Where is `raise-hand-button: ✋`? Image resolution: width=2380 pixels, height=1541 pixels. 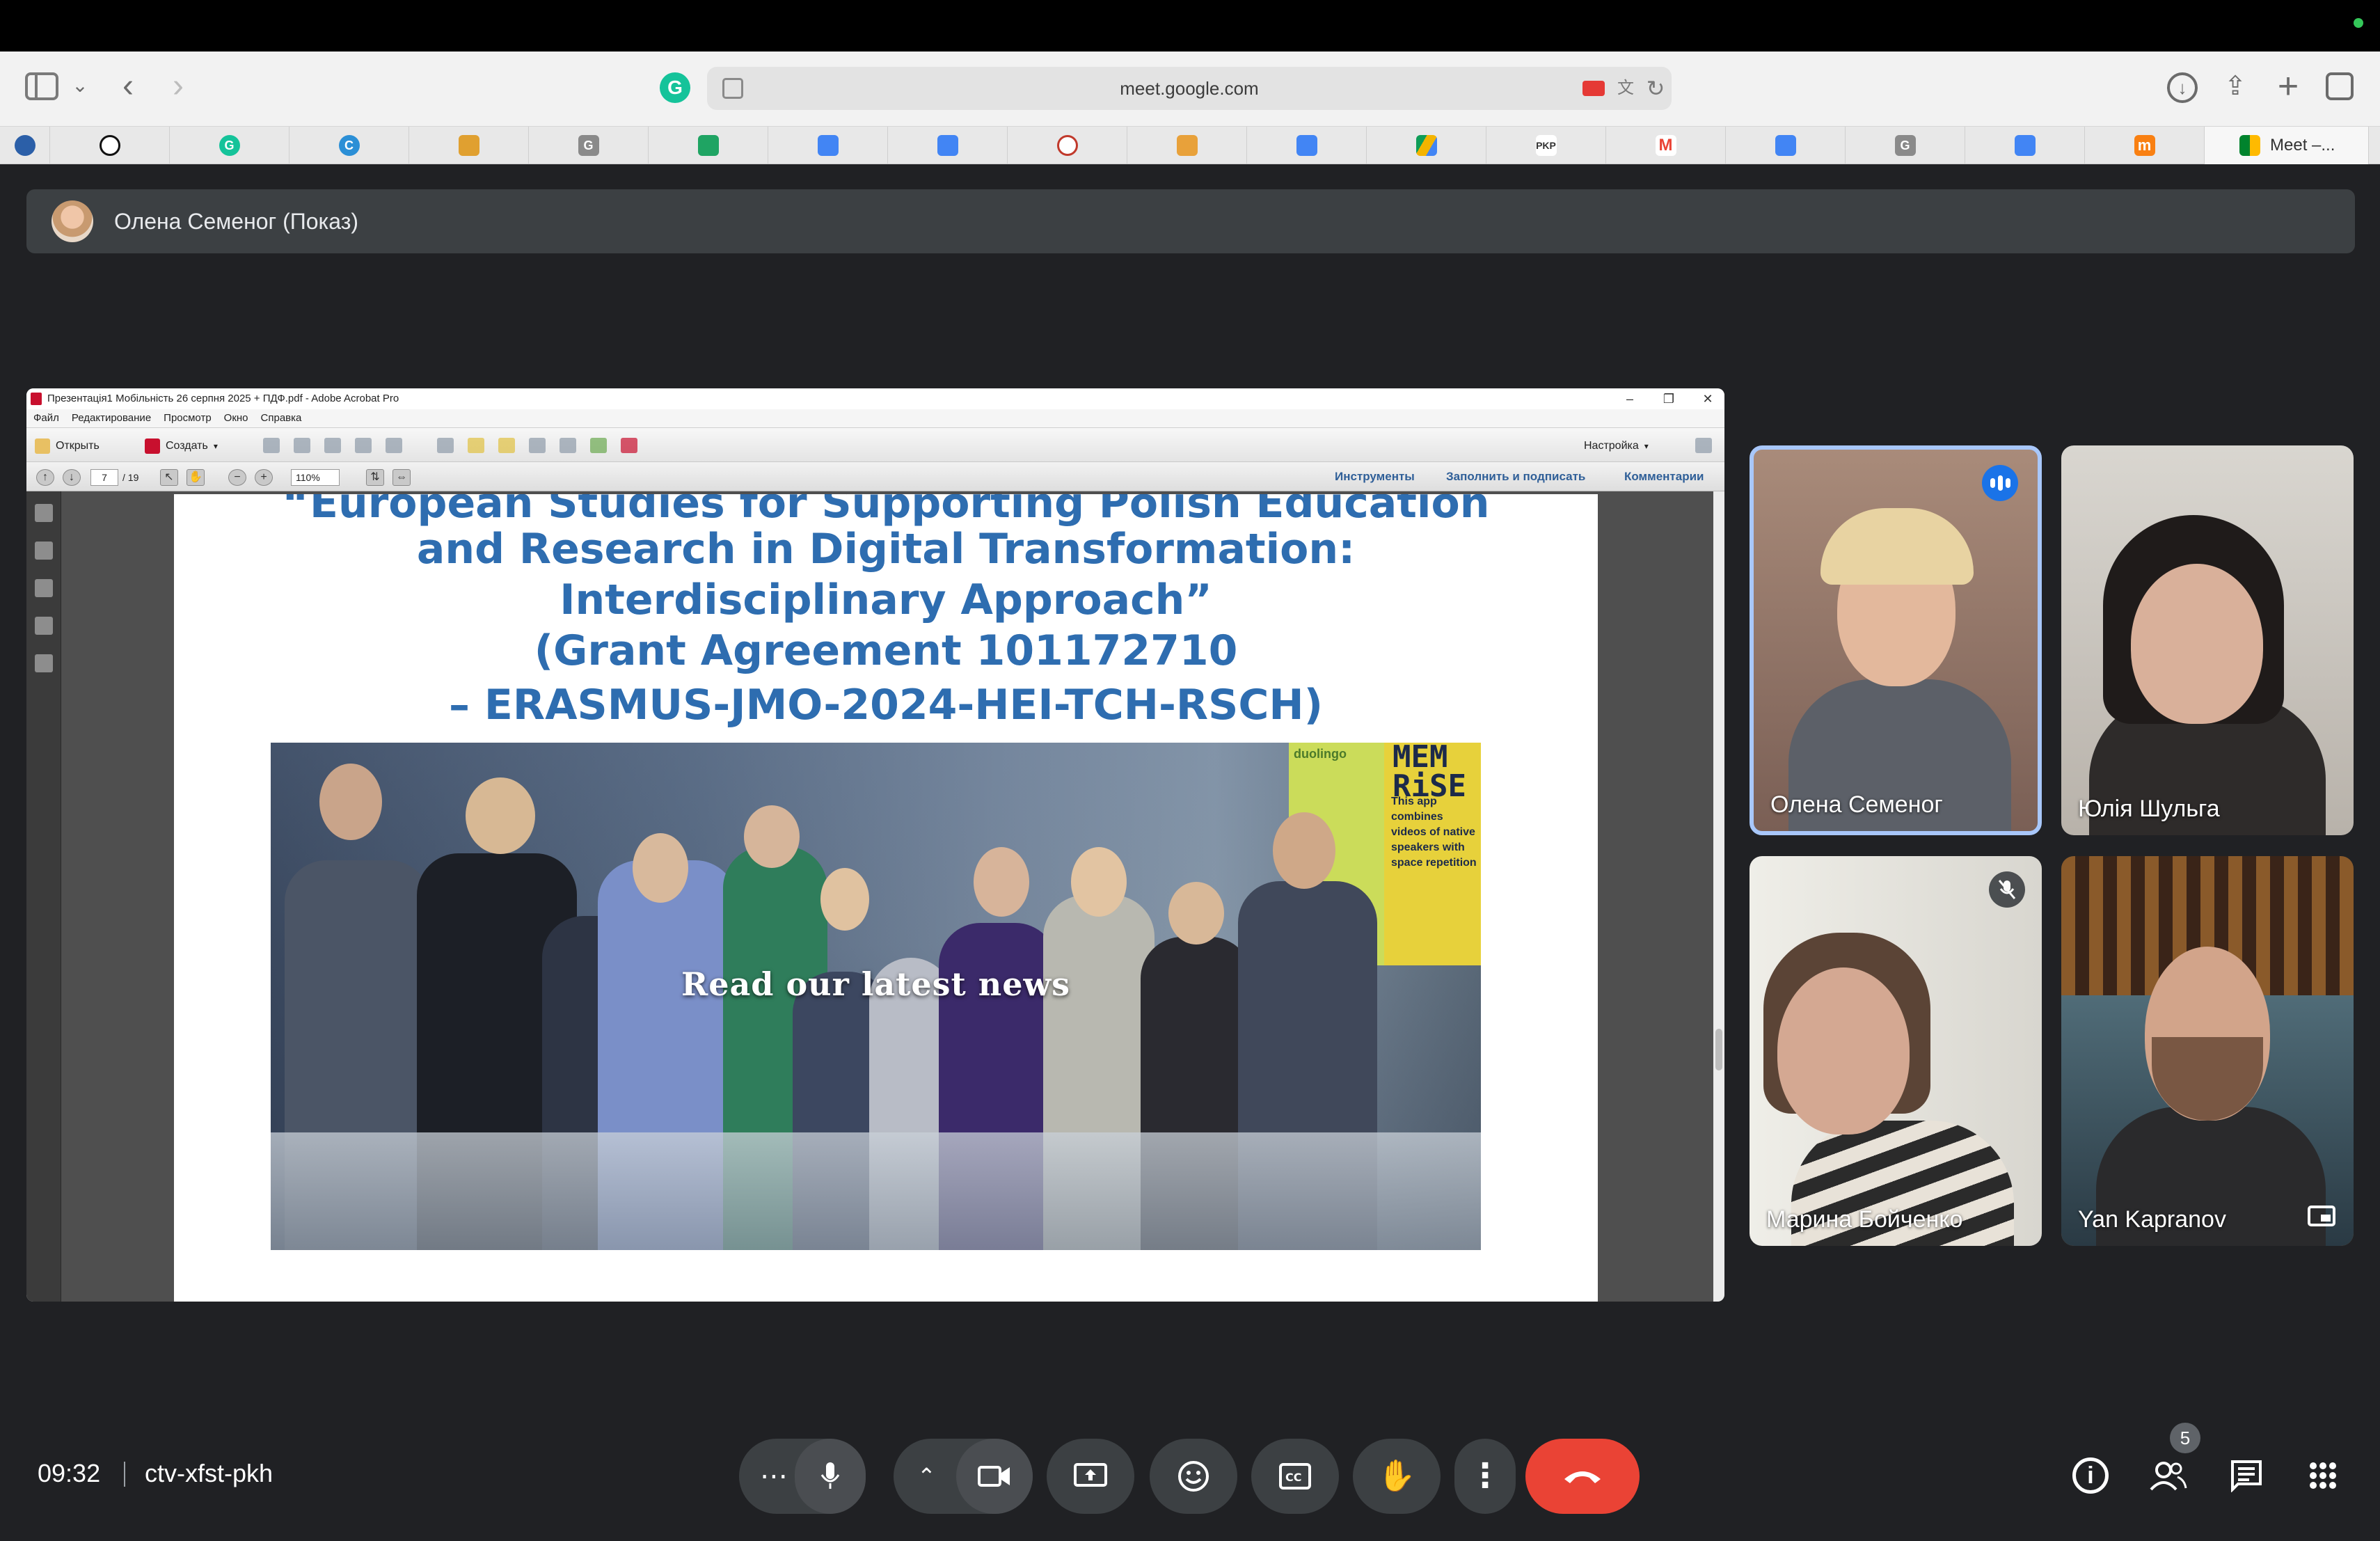
raise-hand-button: ✋ is located at coordinates (1397, 1476).